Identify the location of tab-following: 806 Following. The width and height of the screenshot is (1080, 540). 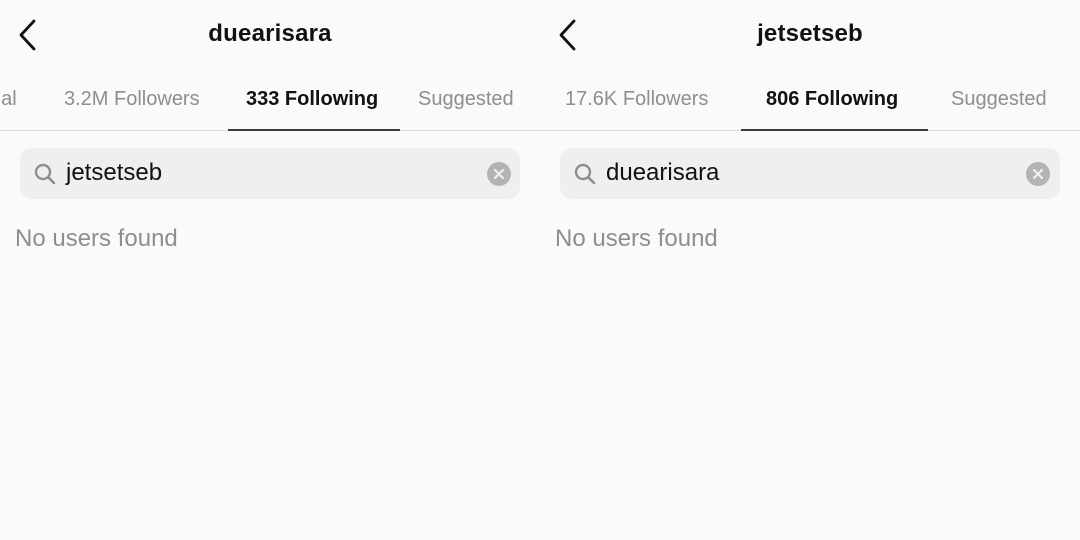
(832, 99).